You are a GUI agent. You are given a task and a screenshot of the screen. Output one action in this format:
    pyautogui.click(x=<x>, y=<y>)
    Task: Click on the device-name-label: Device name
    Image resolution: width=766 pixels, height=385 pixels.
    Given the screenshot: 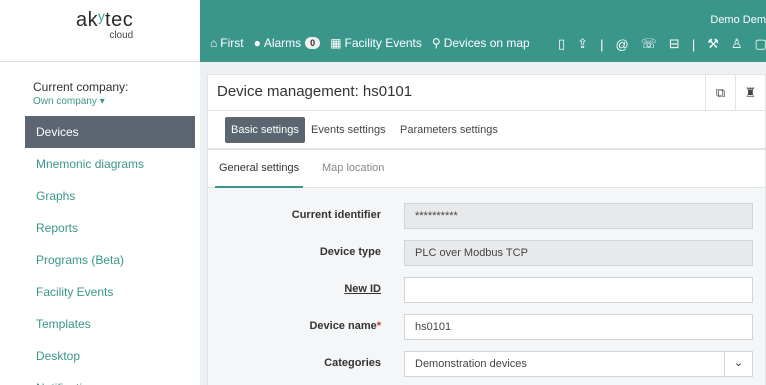 What is the action you would take?
    pyautogui.click(x=343, y=326)
    